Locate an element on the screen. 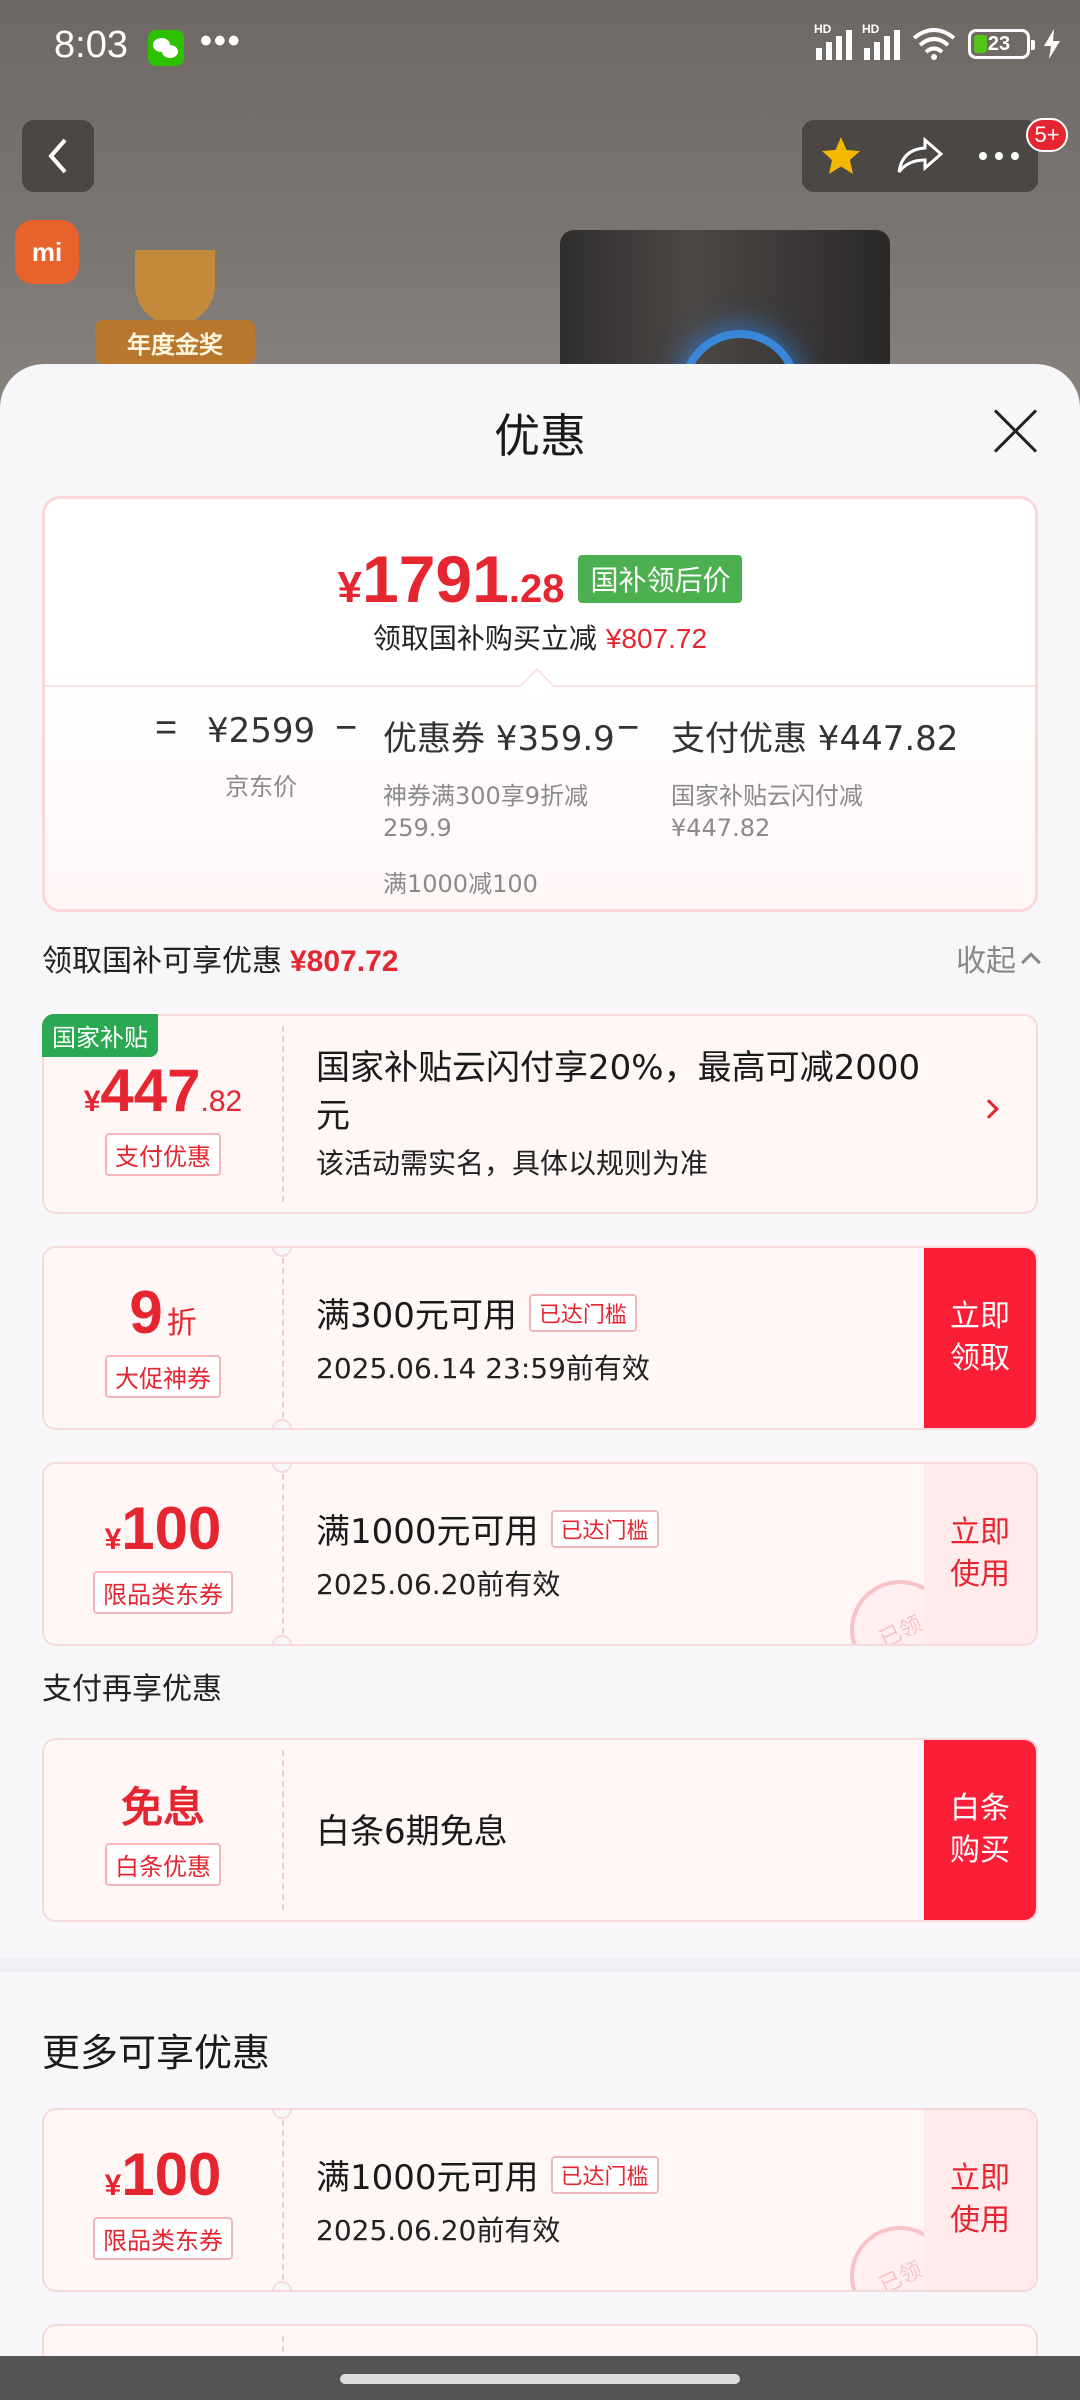  coupon-discount-col: 优惠券 ¥359.9 神券满300享9折减259.9 满1000减100 is located at coordinates (499, 805).